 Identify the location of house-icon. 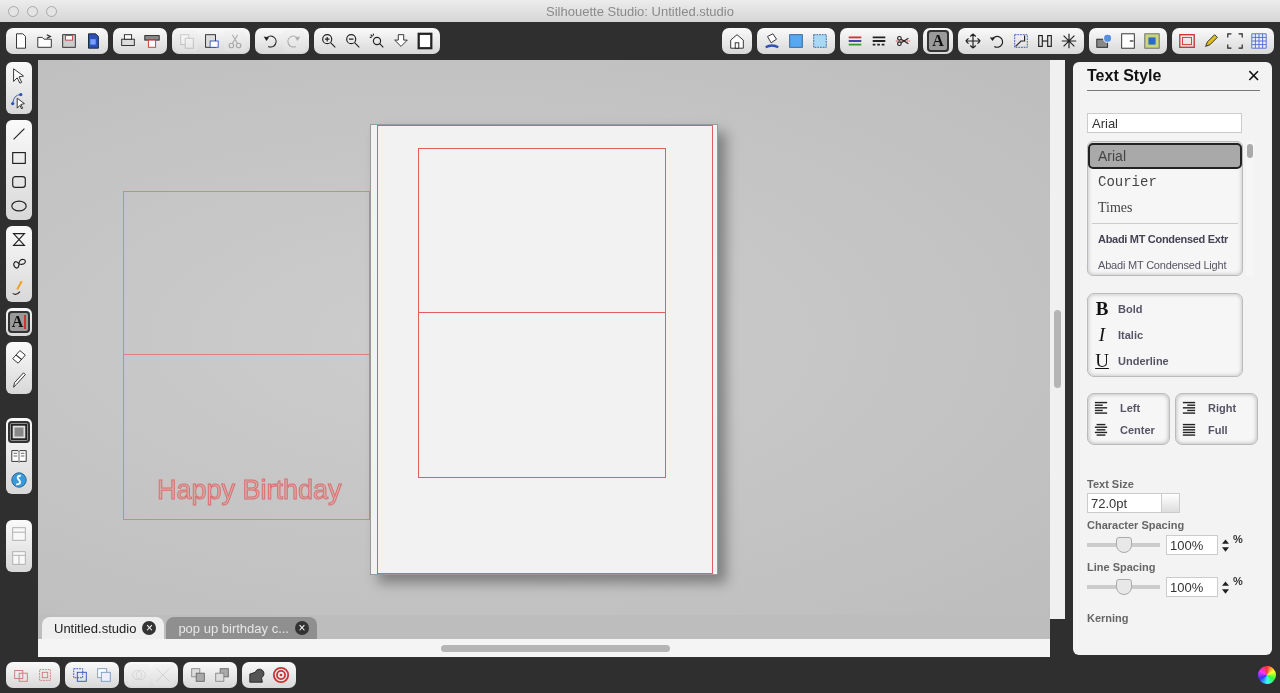
(737, 41).